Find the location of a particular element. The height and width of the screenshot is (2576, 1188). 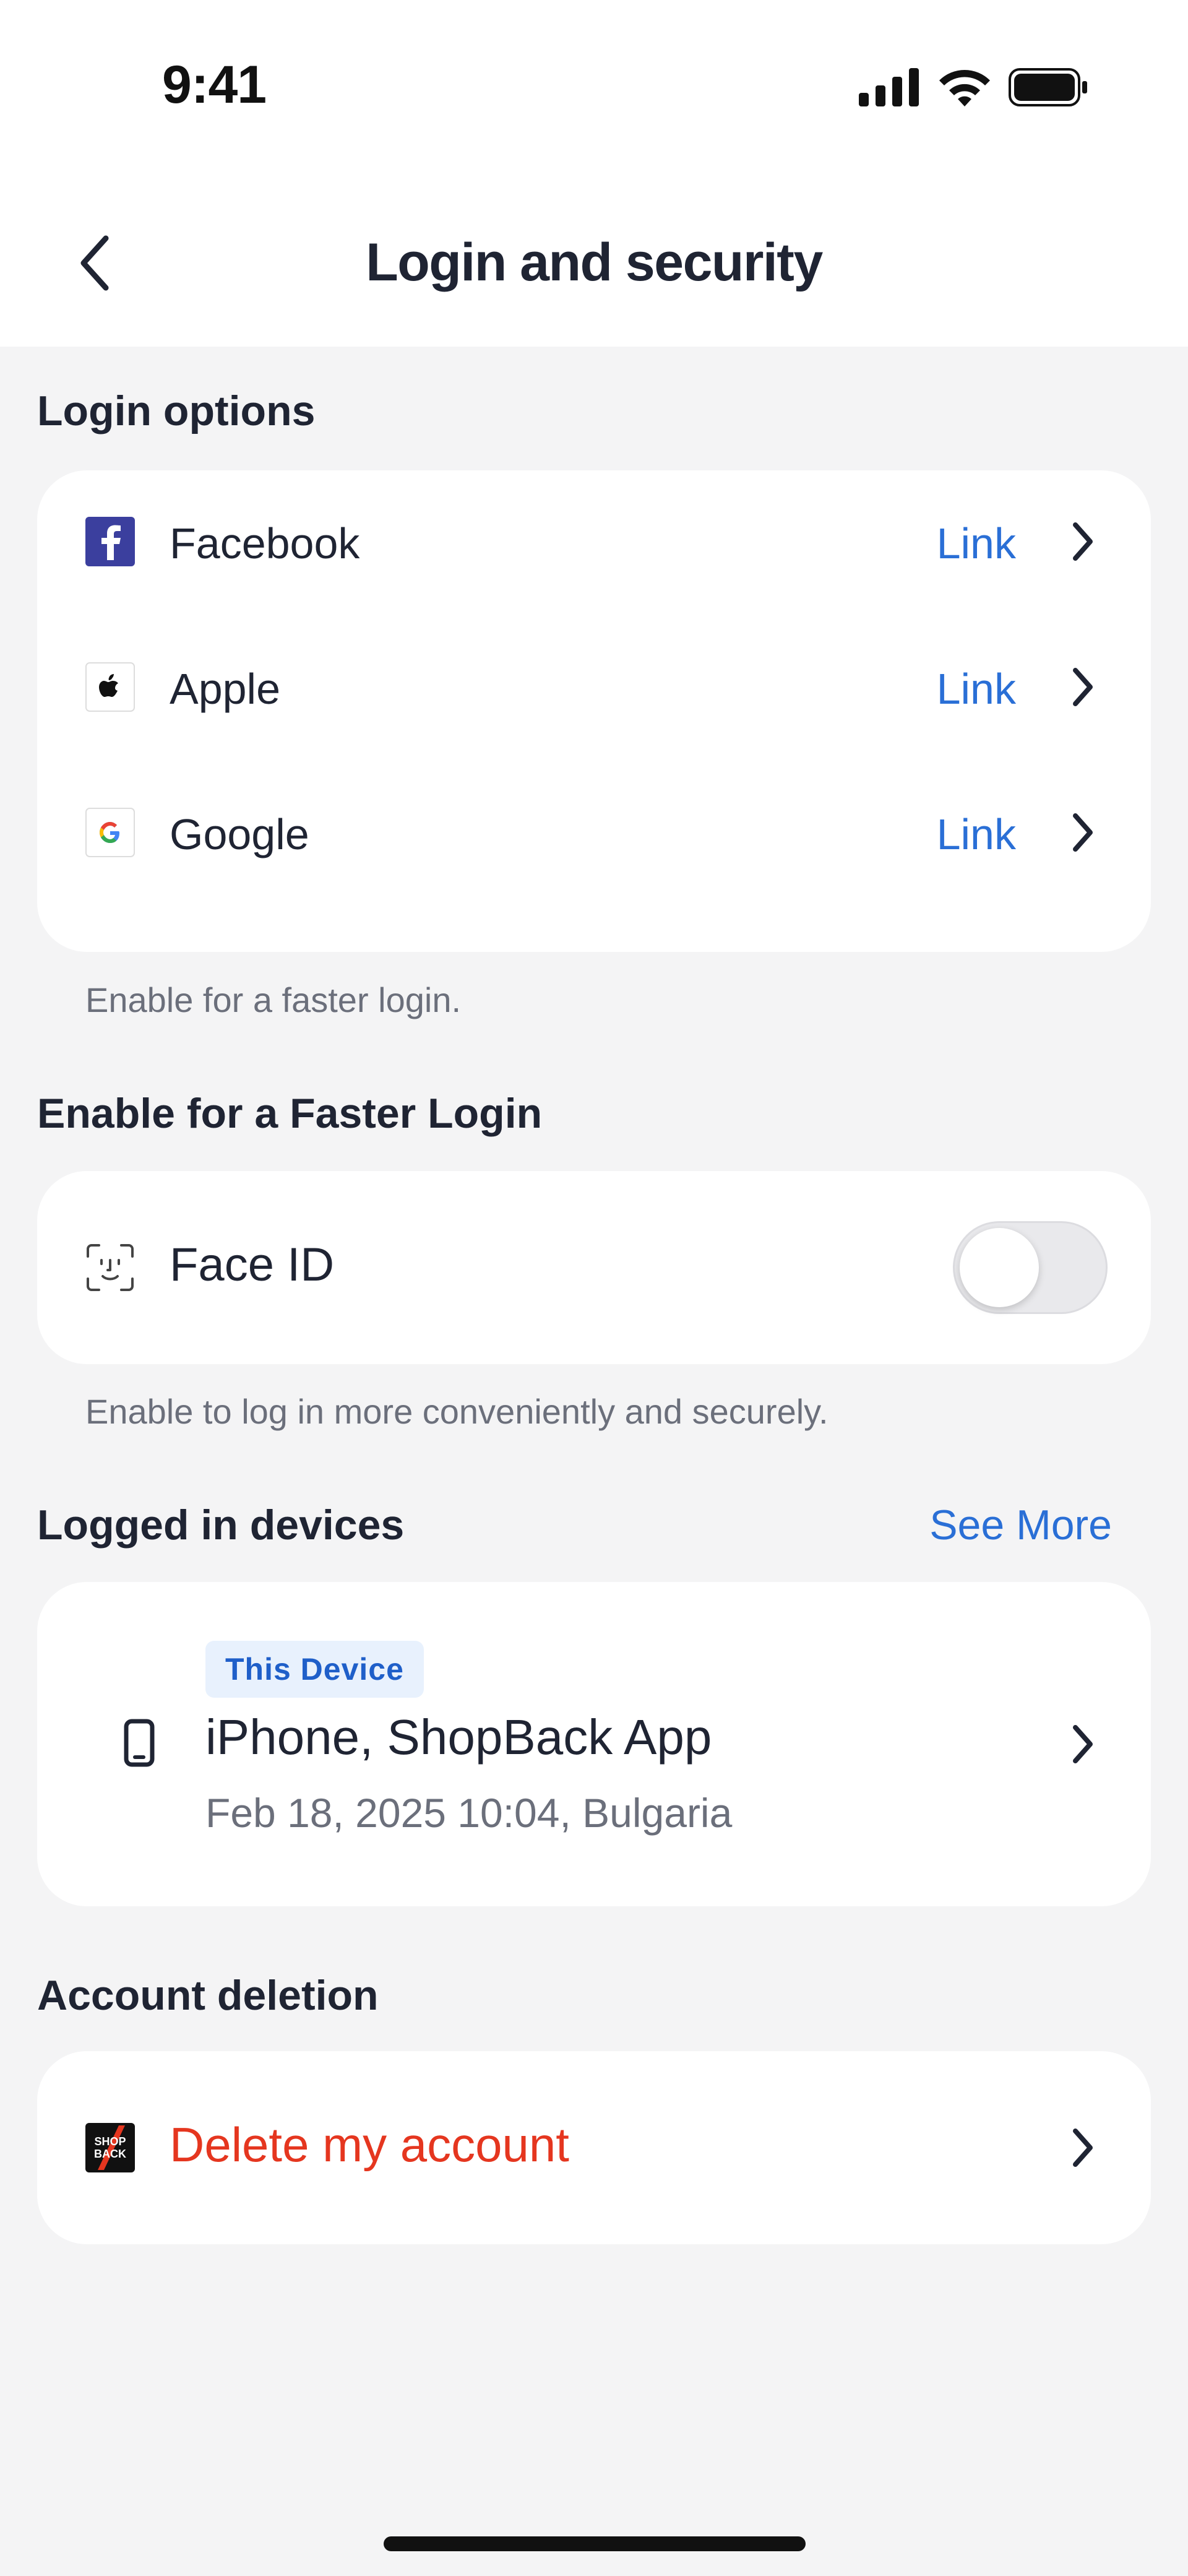

top-bar: 9:41 Login and security is located at coordinates (594, 173).